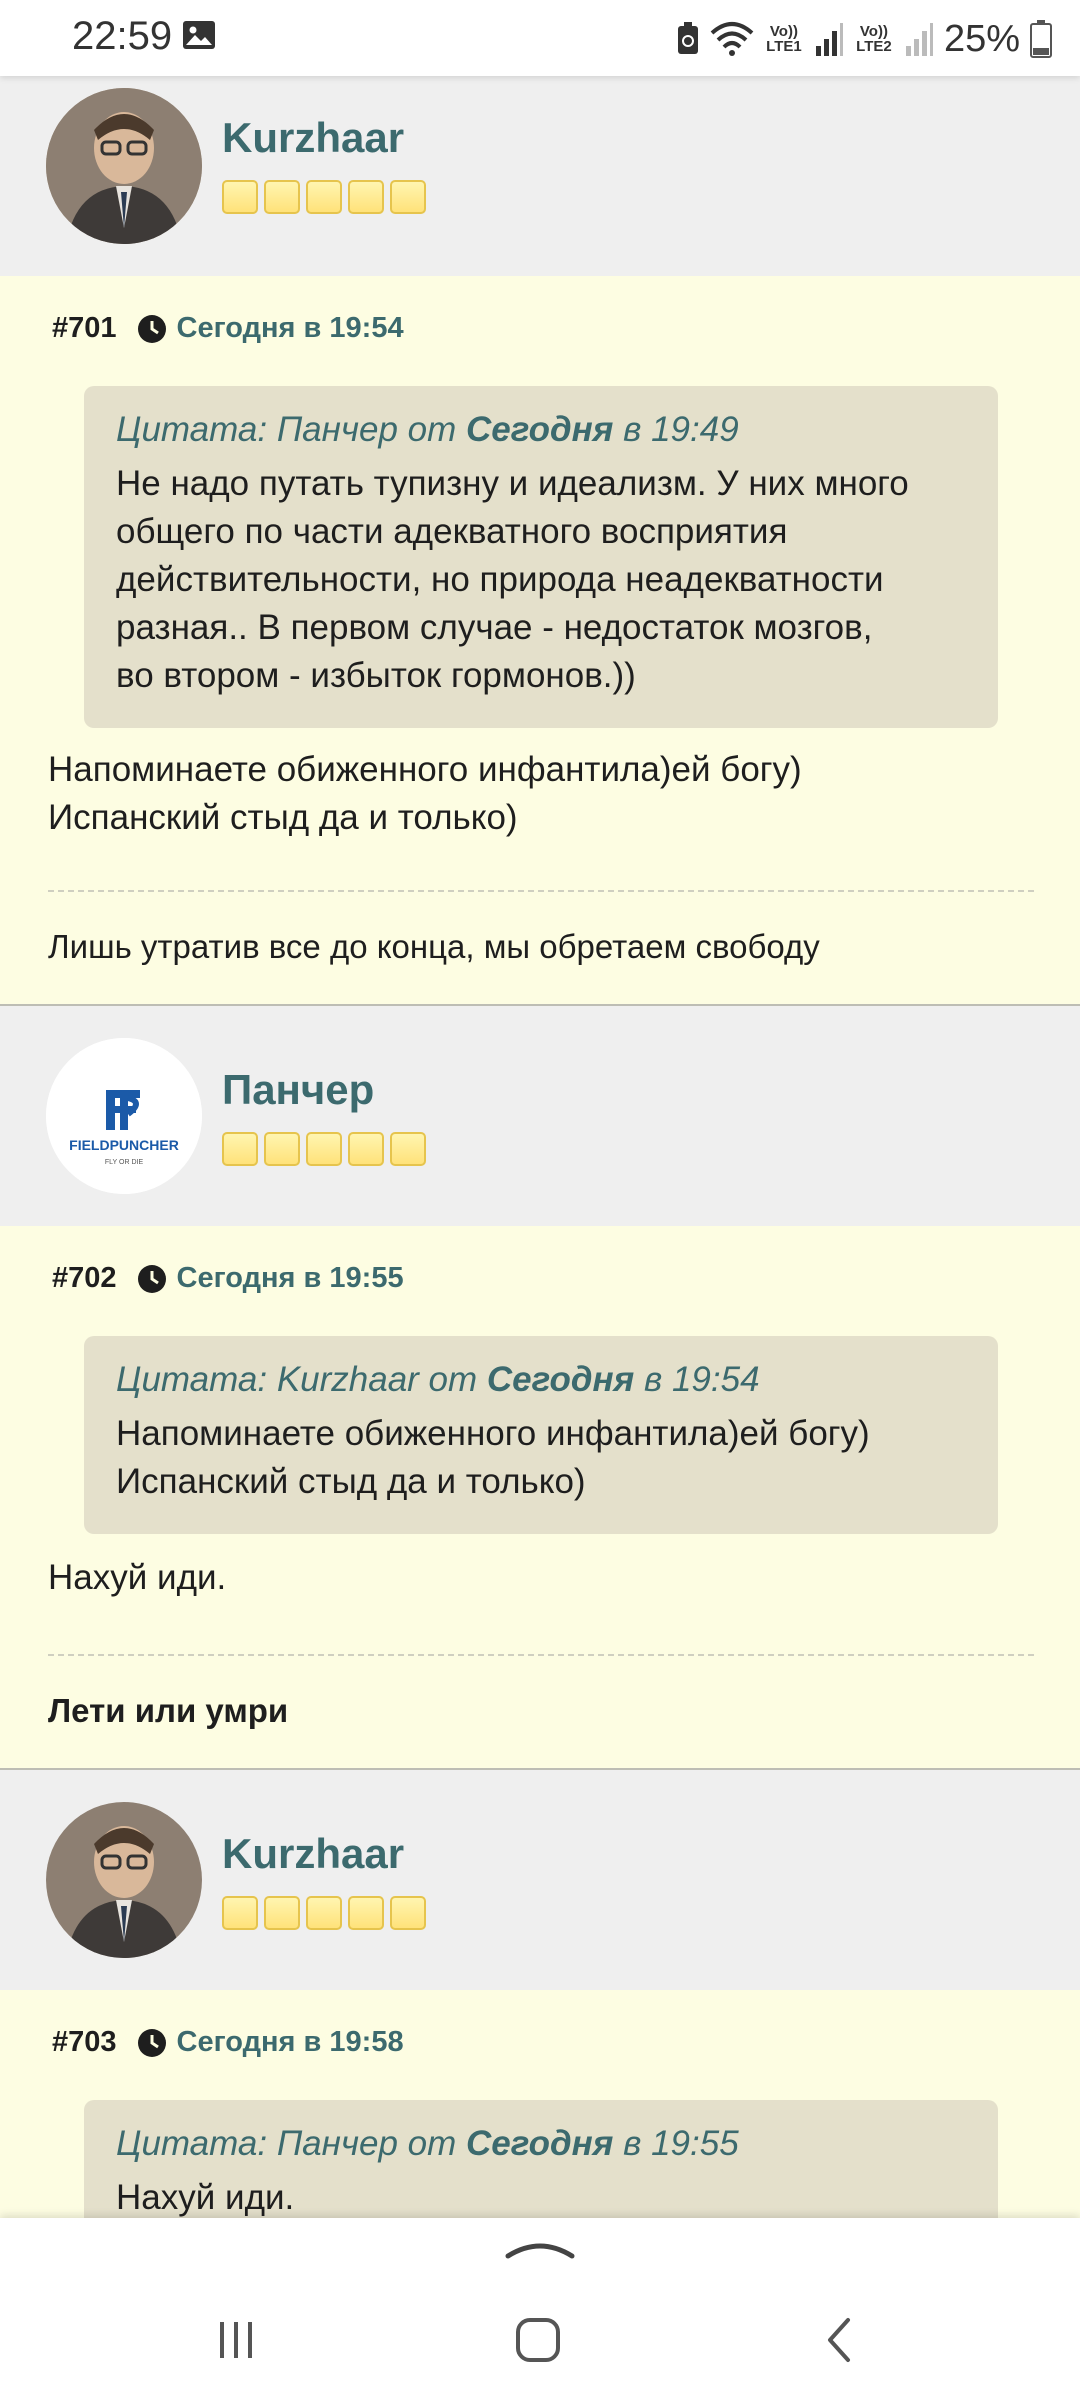 The width and height of the screenshot is (1080, 2400). What do you see at coordinates (122, 36) in the screenshot?
I see `clock-time: 22:59` at bounding box center [122, 36].